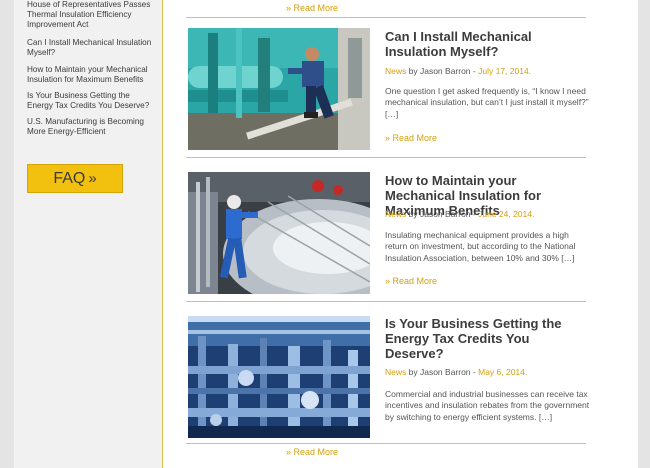  I want to click on insulated-tank-image, so click(279, 233).